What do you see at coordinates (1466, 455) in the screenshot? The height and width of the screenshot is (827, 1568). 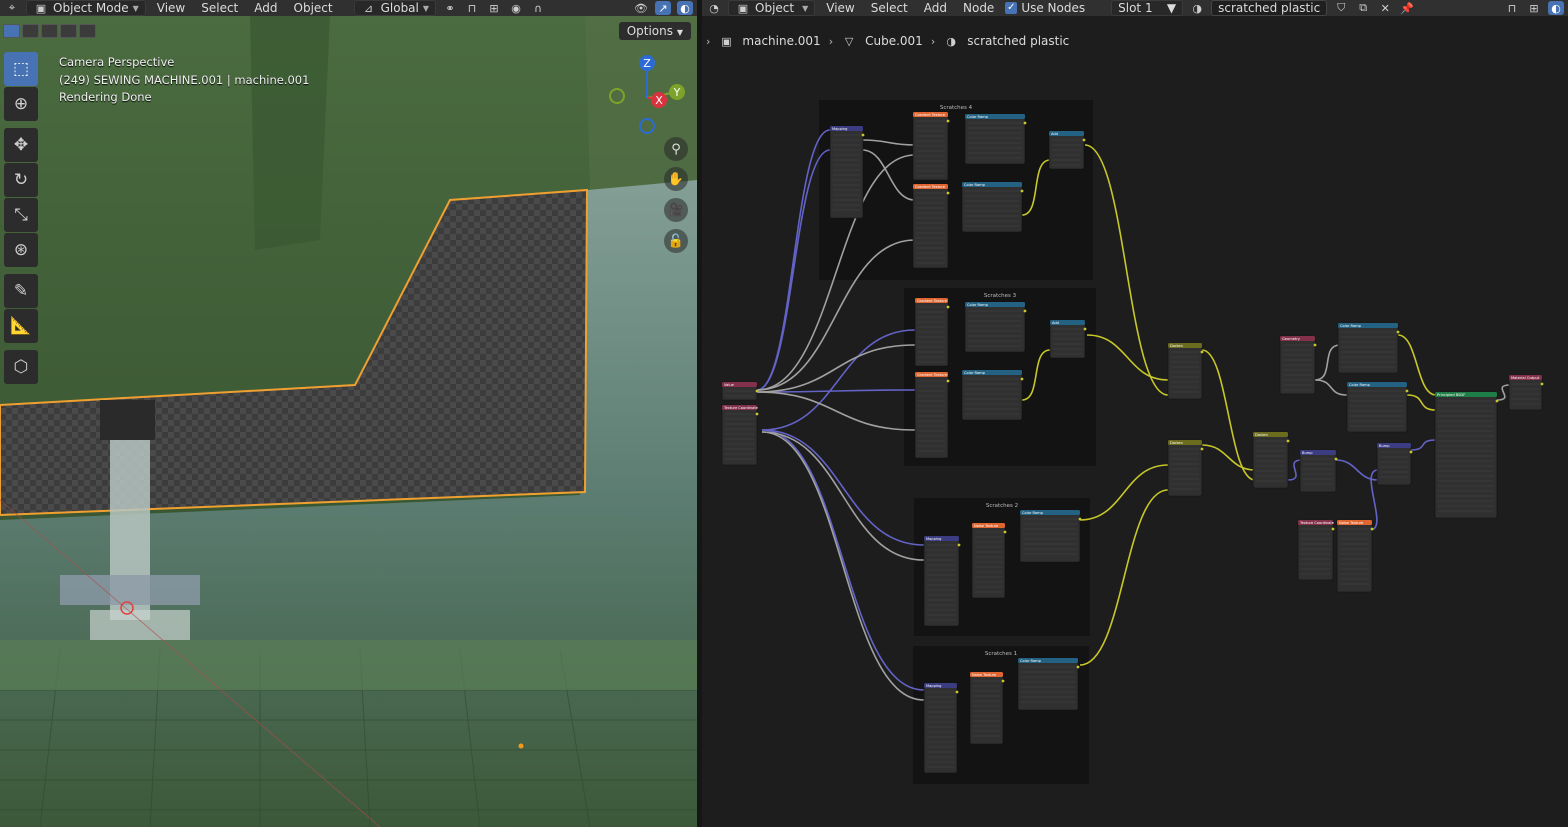 I see `shader-node: Principled BSDF` at bounding box center [1466, 455].